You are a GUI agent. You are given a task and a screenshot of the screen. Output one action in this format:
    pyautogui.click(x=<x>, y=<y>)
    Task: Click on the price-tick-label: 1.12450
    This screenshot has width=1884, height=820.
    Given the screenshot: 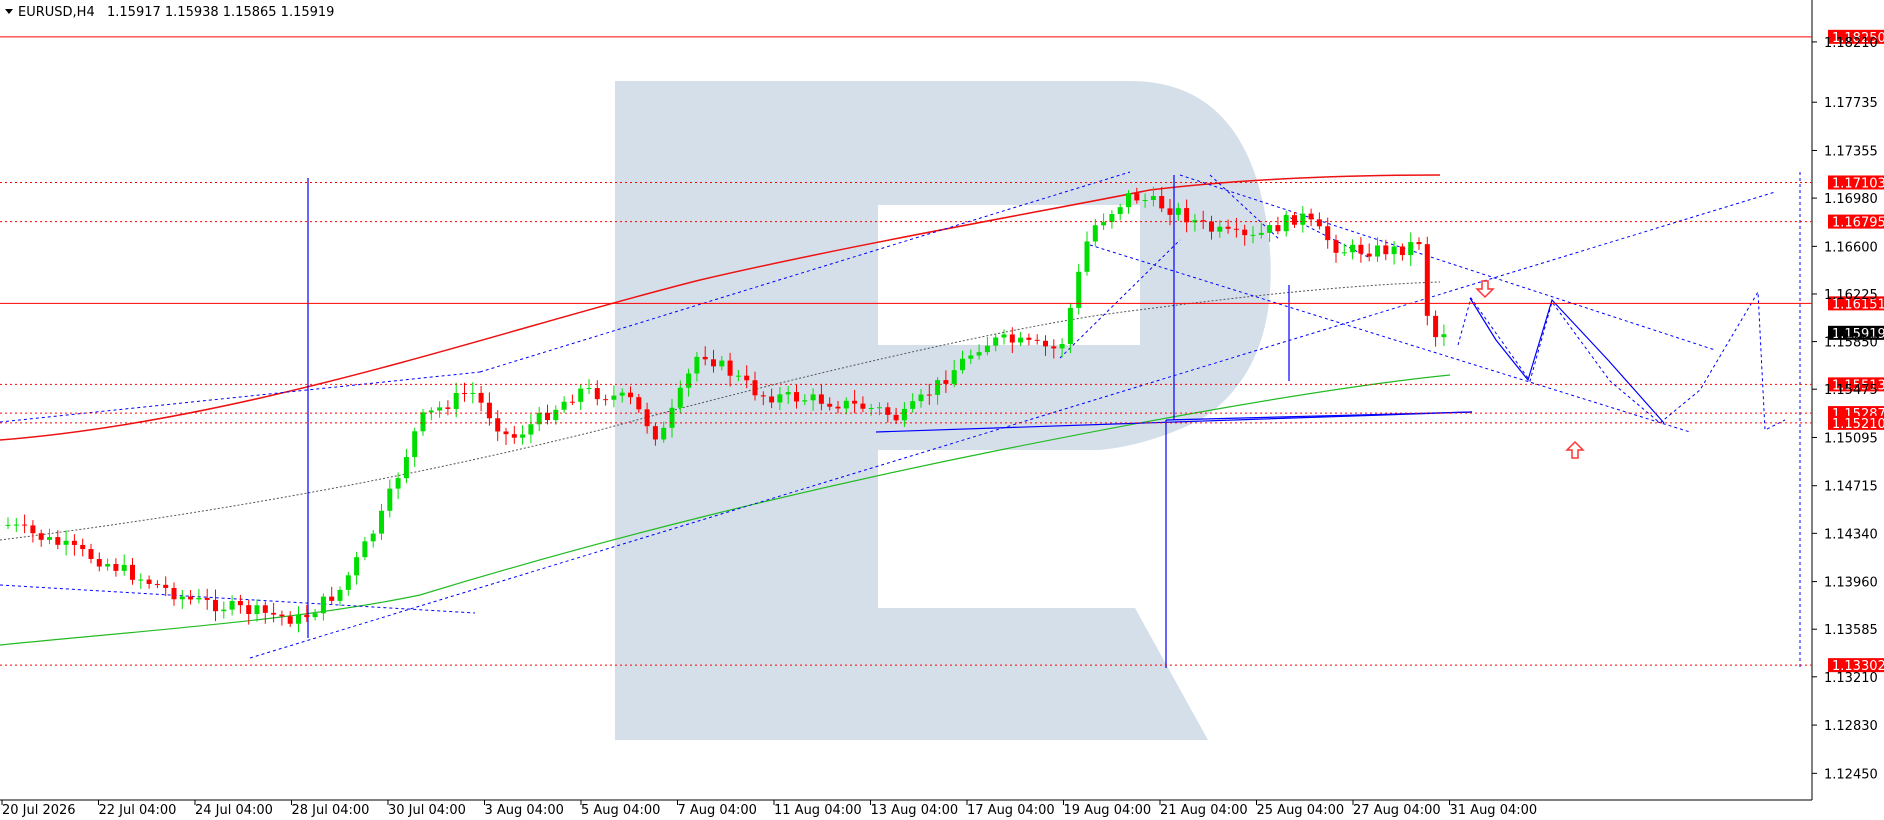 What is the action you would take?
    pyautogui.click(x=1851, y=774)
    